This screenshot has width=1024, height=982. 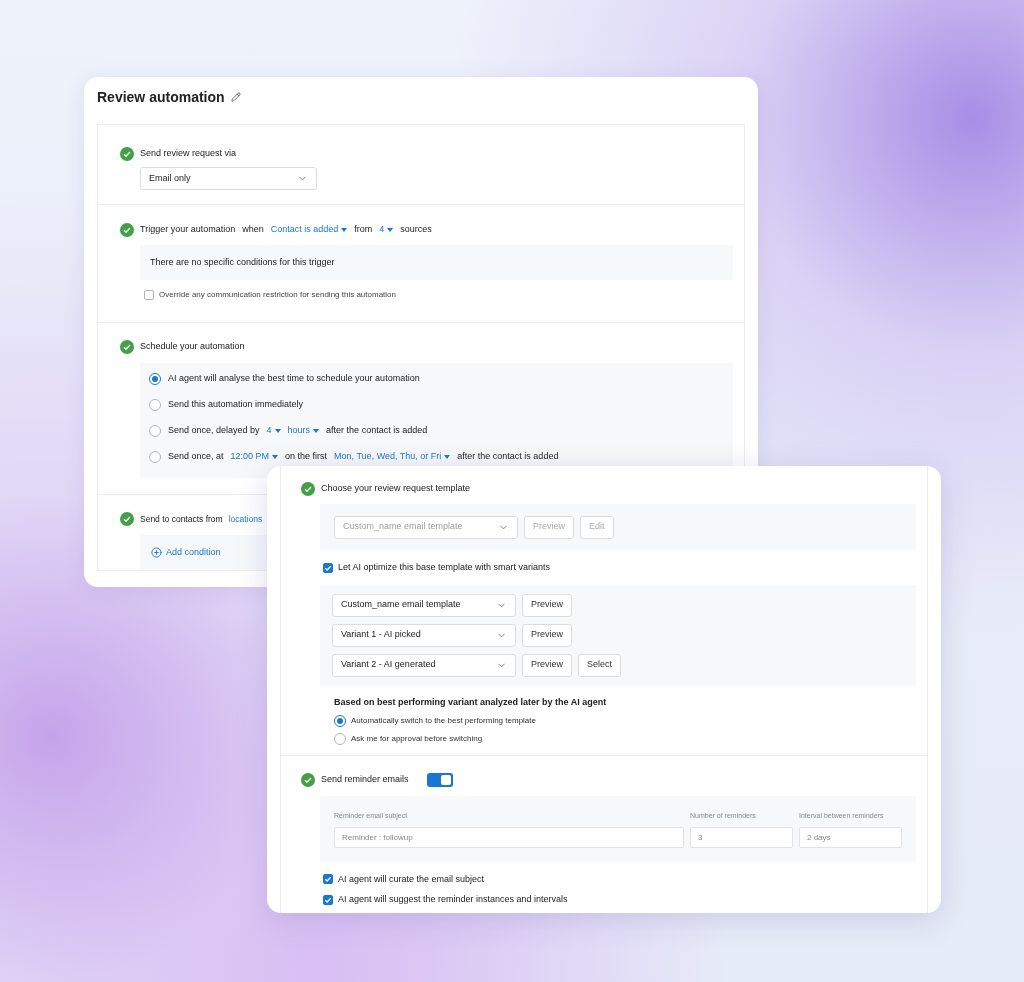 What do you see at coordinates (253, 230) in the screenshot?
I see `step-title: when` at bounding box center [253, 230].